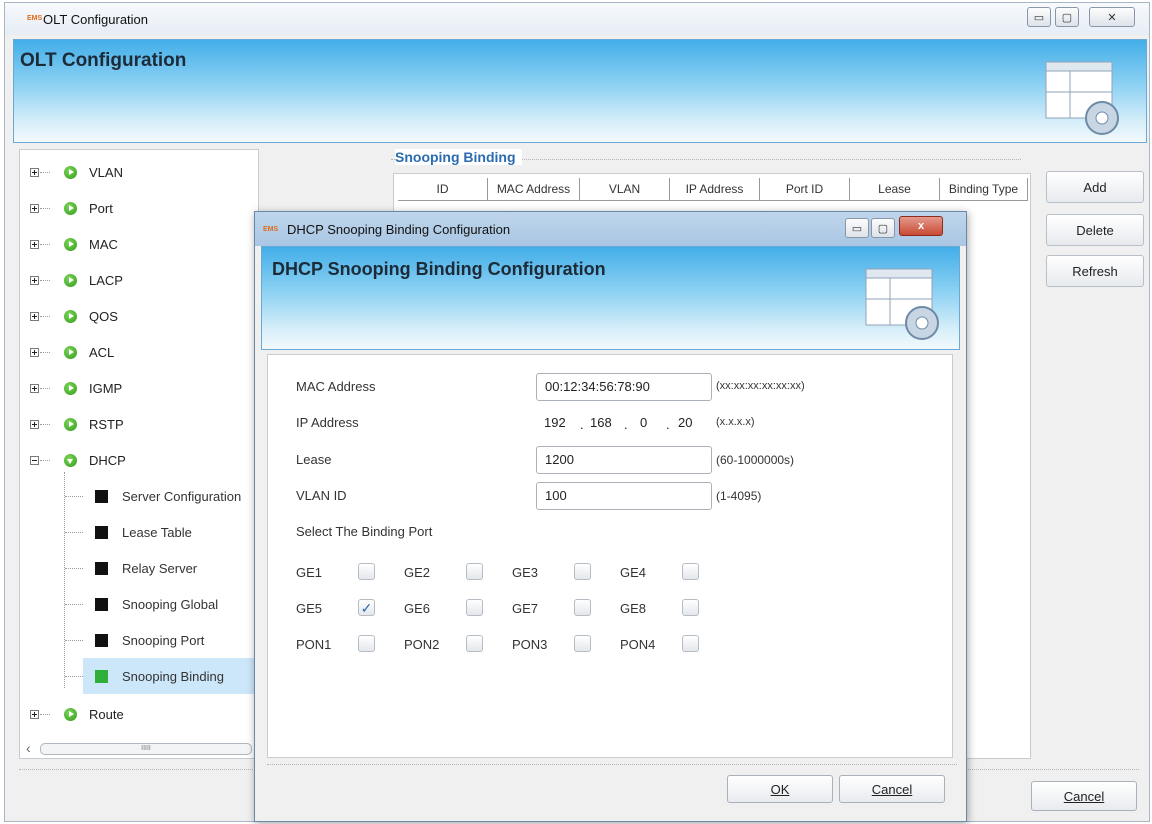 Image resolution: width=1152 pixels, height=824 pixels. What do you see at coordinates (1039, 17) in the screenshot?
I see `minimize-button: ▭` at bounding box center [1039, 17].